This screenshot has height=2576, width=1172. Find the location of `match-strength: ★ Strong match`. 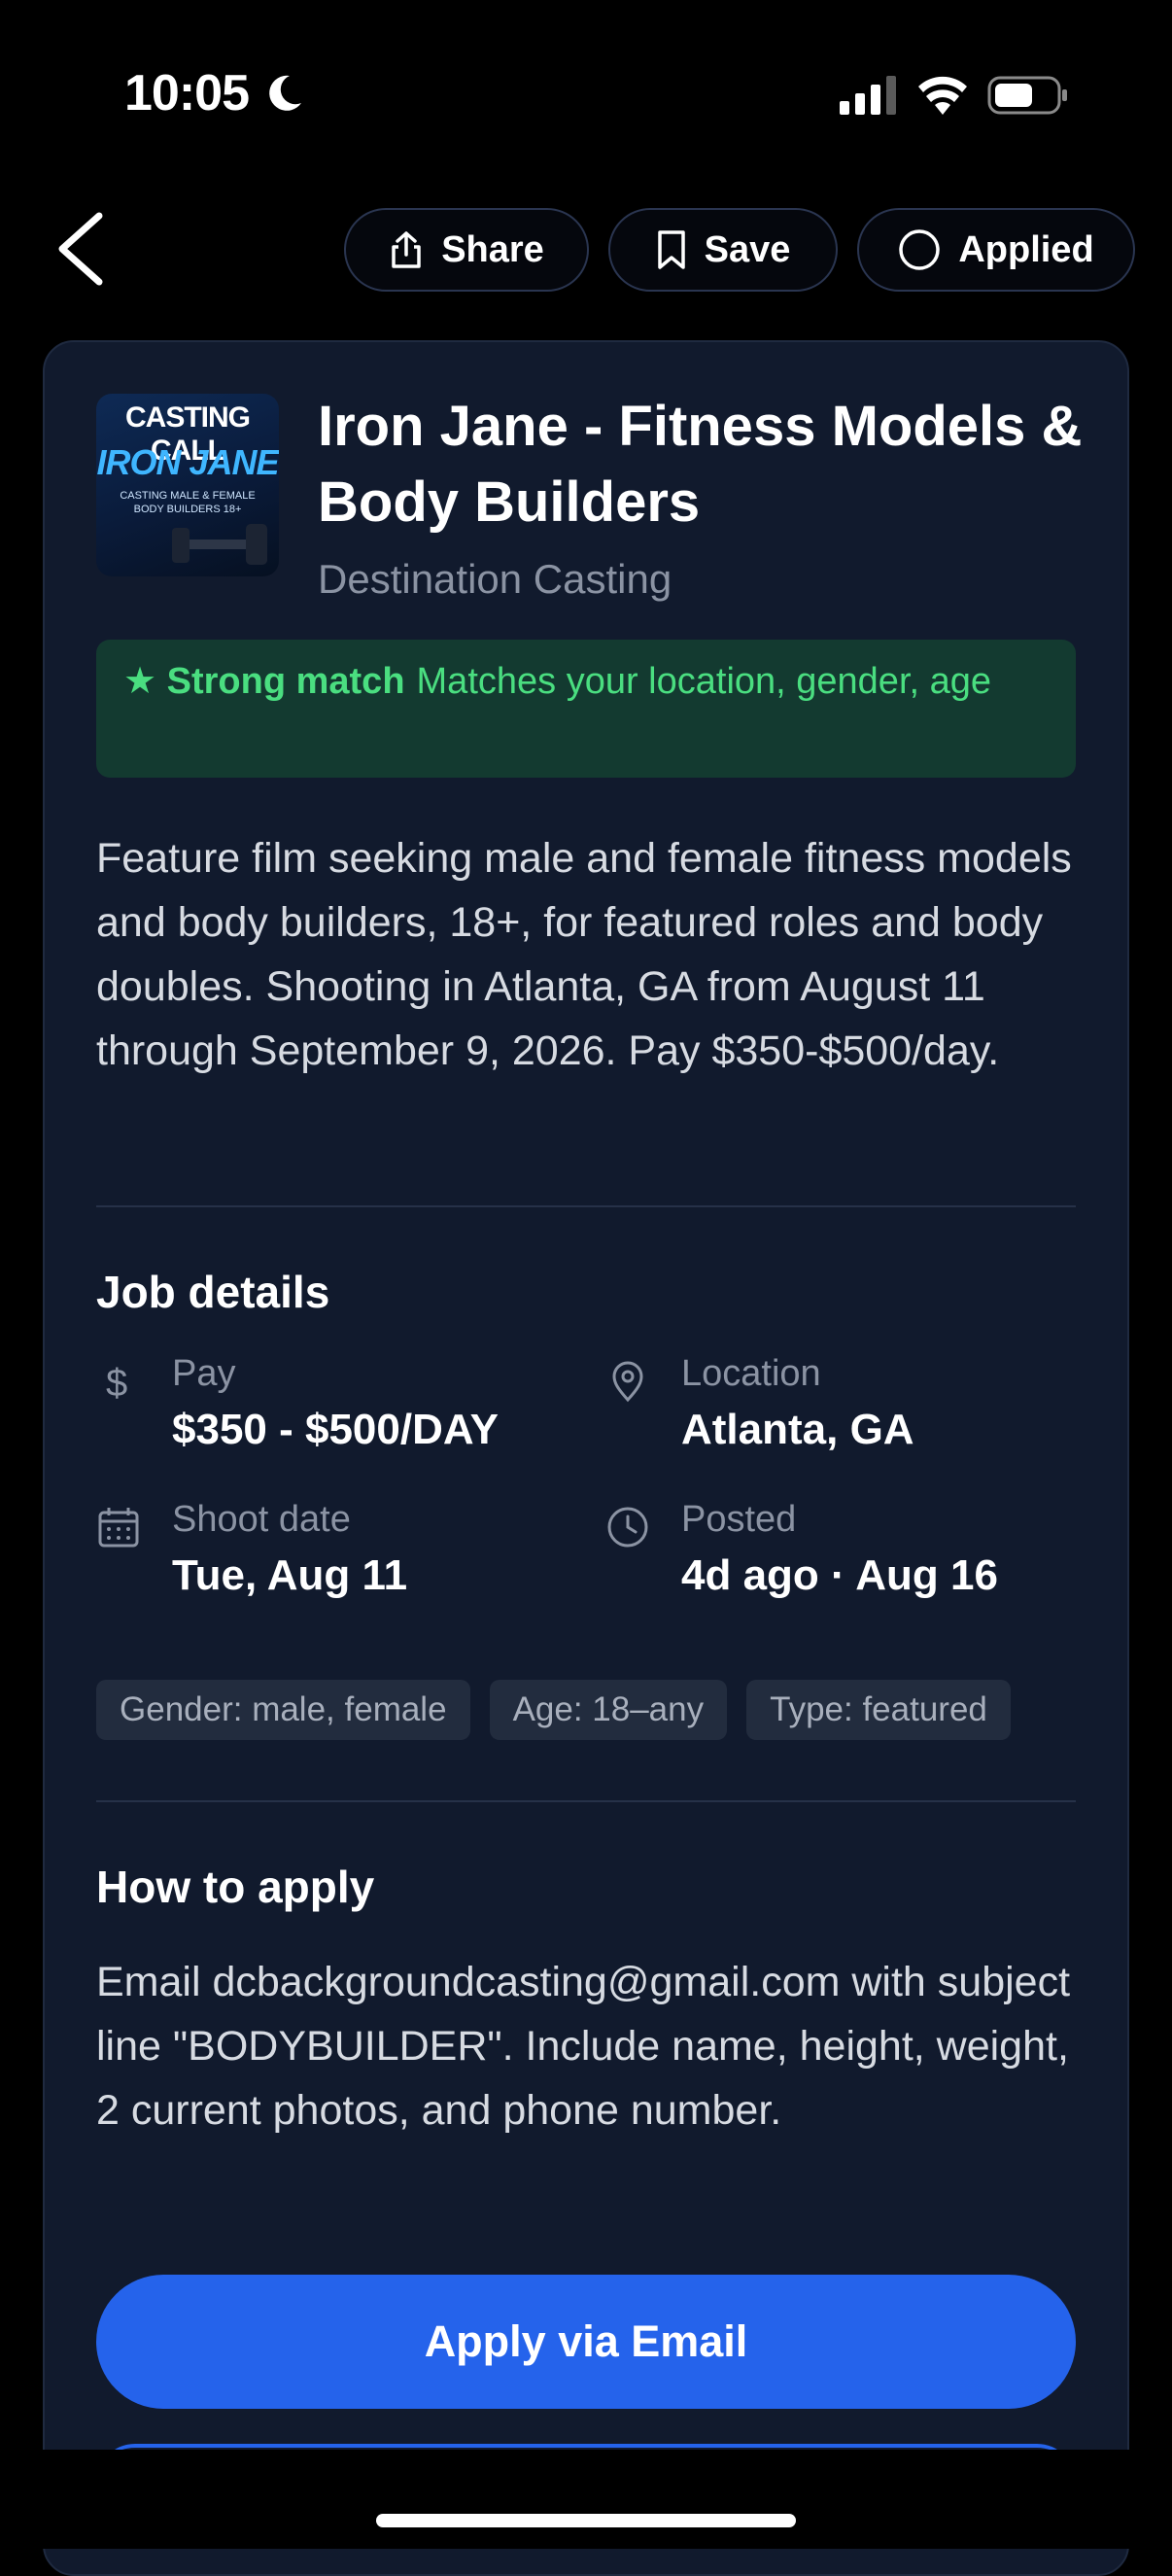

match-strength: ★ Strong match is located at coordinates (264, 681).